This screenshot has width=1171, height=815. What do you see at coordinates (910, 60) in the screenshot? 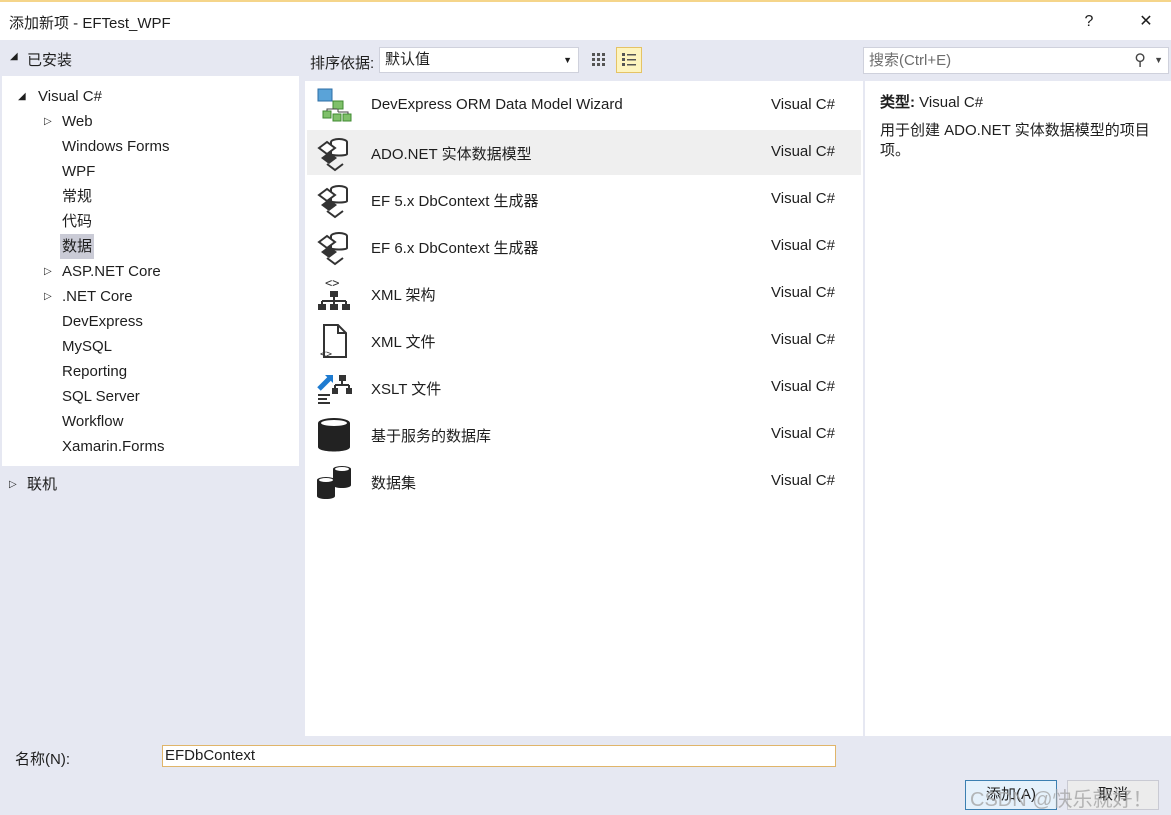
I see `search-placeholder: 搜索(Ctrl+E)` at bounding box center [910, 60].